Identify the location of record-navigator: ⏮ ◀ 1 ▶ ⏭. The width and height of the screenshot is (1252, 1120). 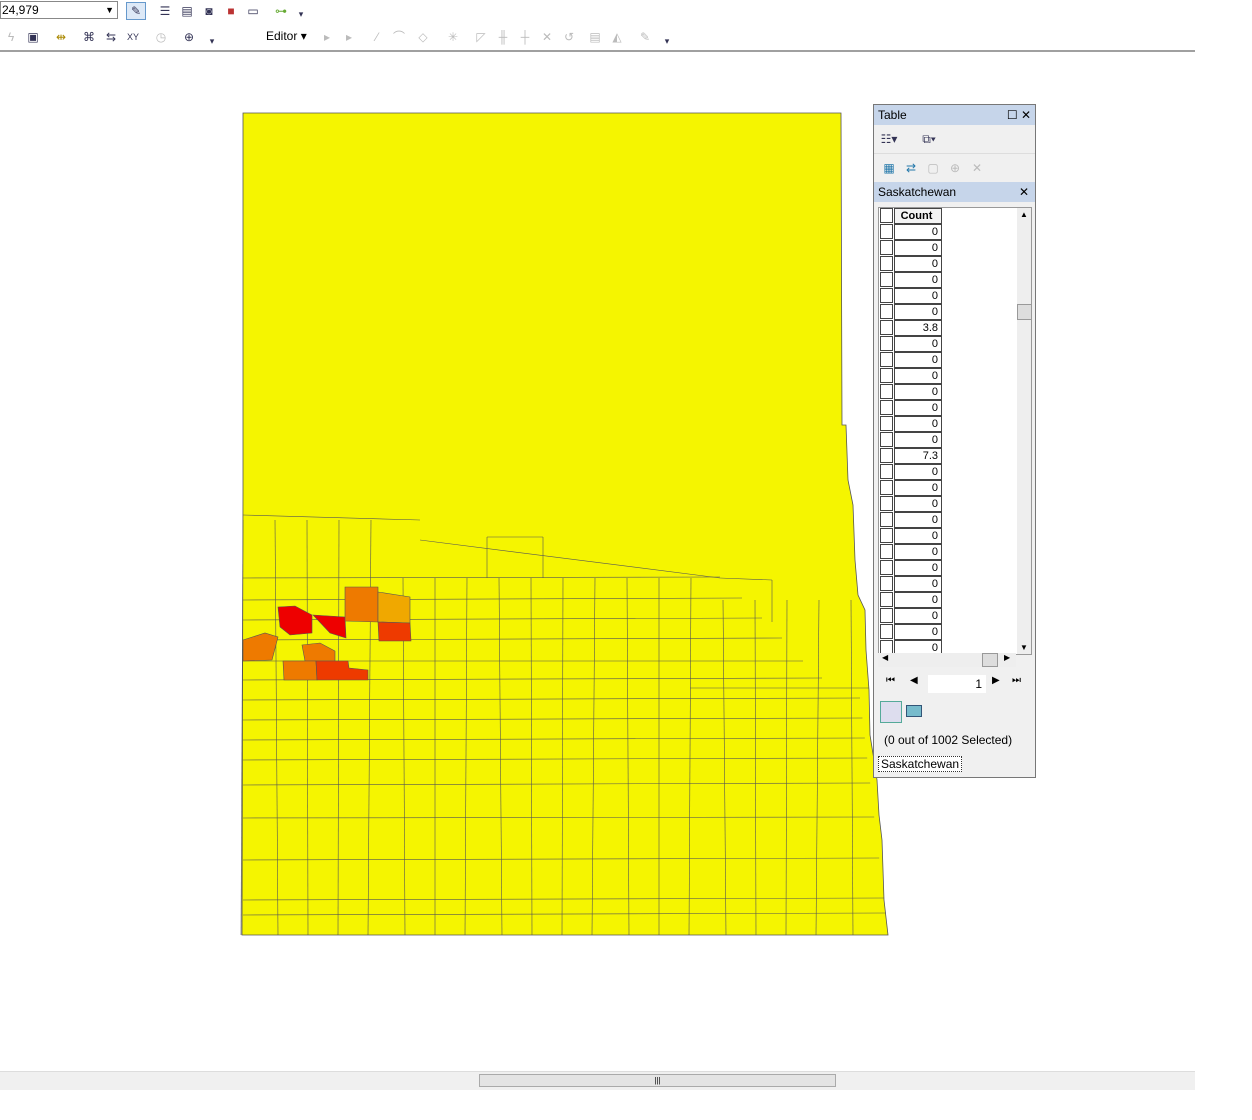
(954, 685).